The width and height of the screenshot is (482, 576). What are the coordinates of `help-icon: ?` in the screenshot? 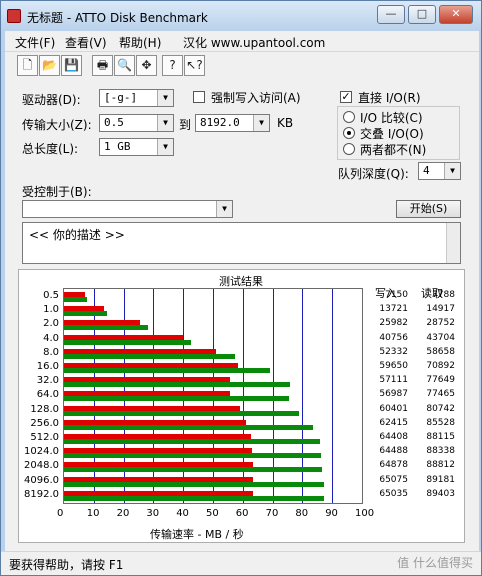 It's located at (172, 65).